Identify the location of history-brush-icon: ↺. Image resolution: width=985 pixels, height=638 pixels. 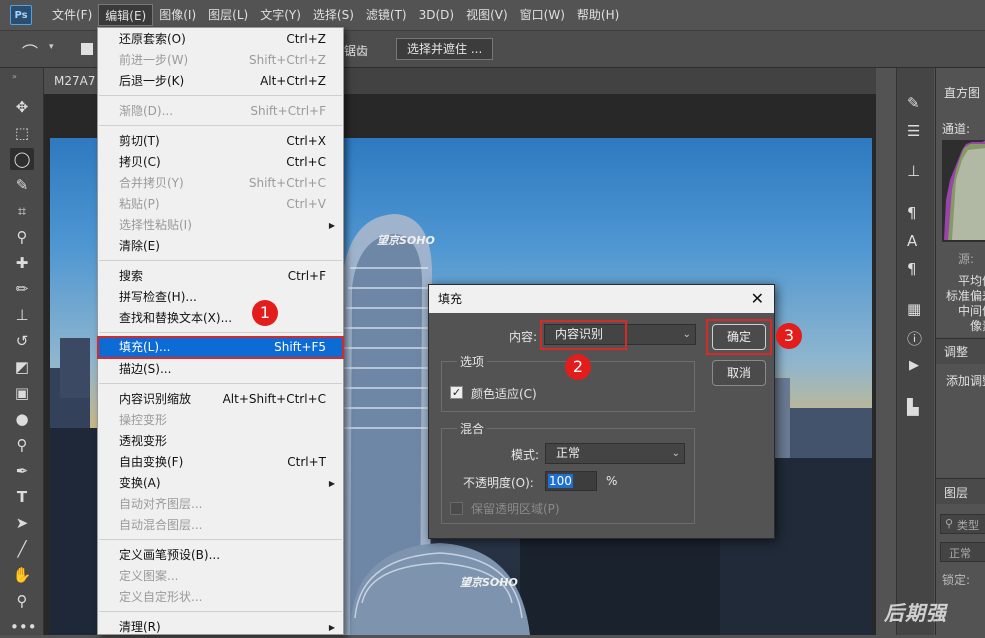
(22, 341).